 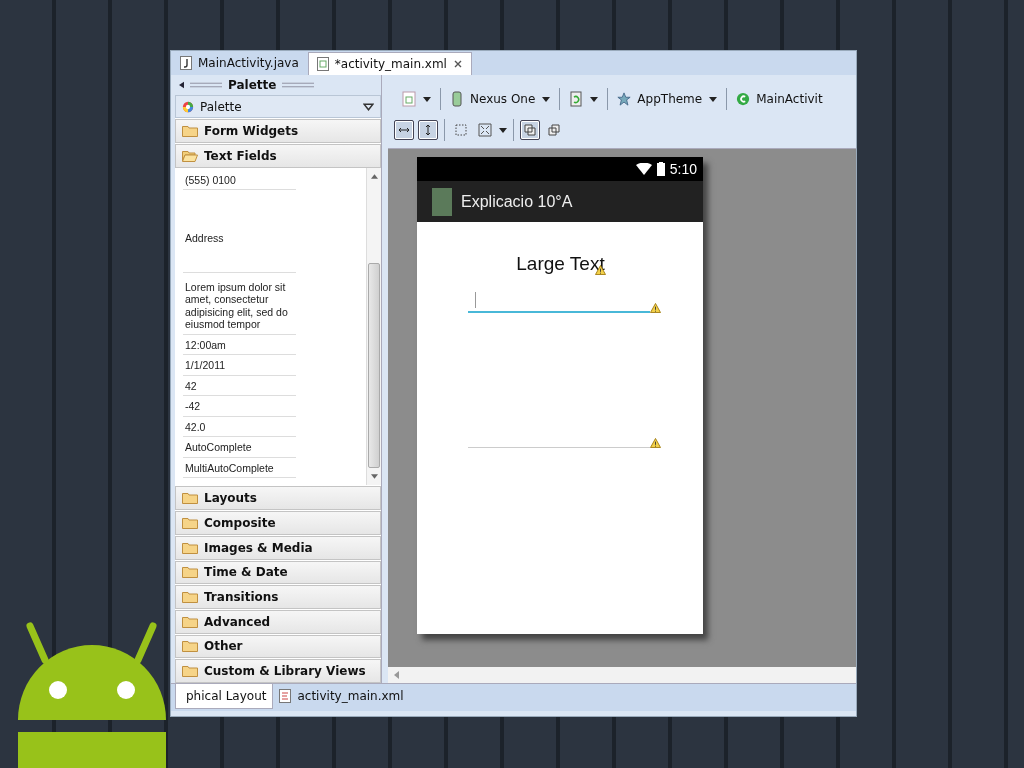 I want to click on palette-title: Palette, so click(x=252, y=84).